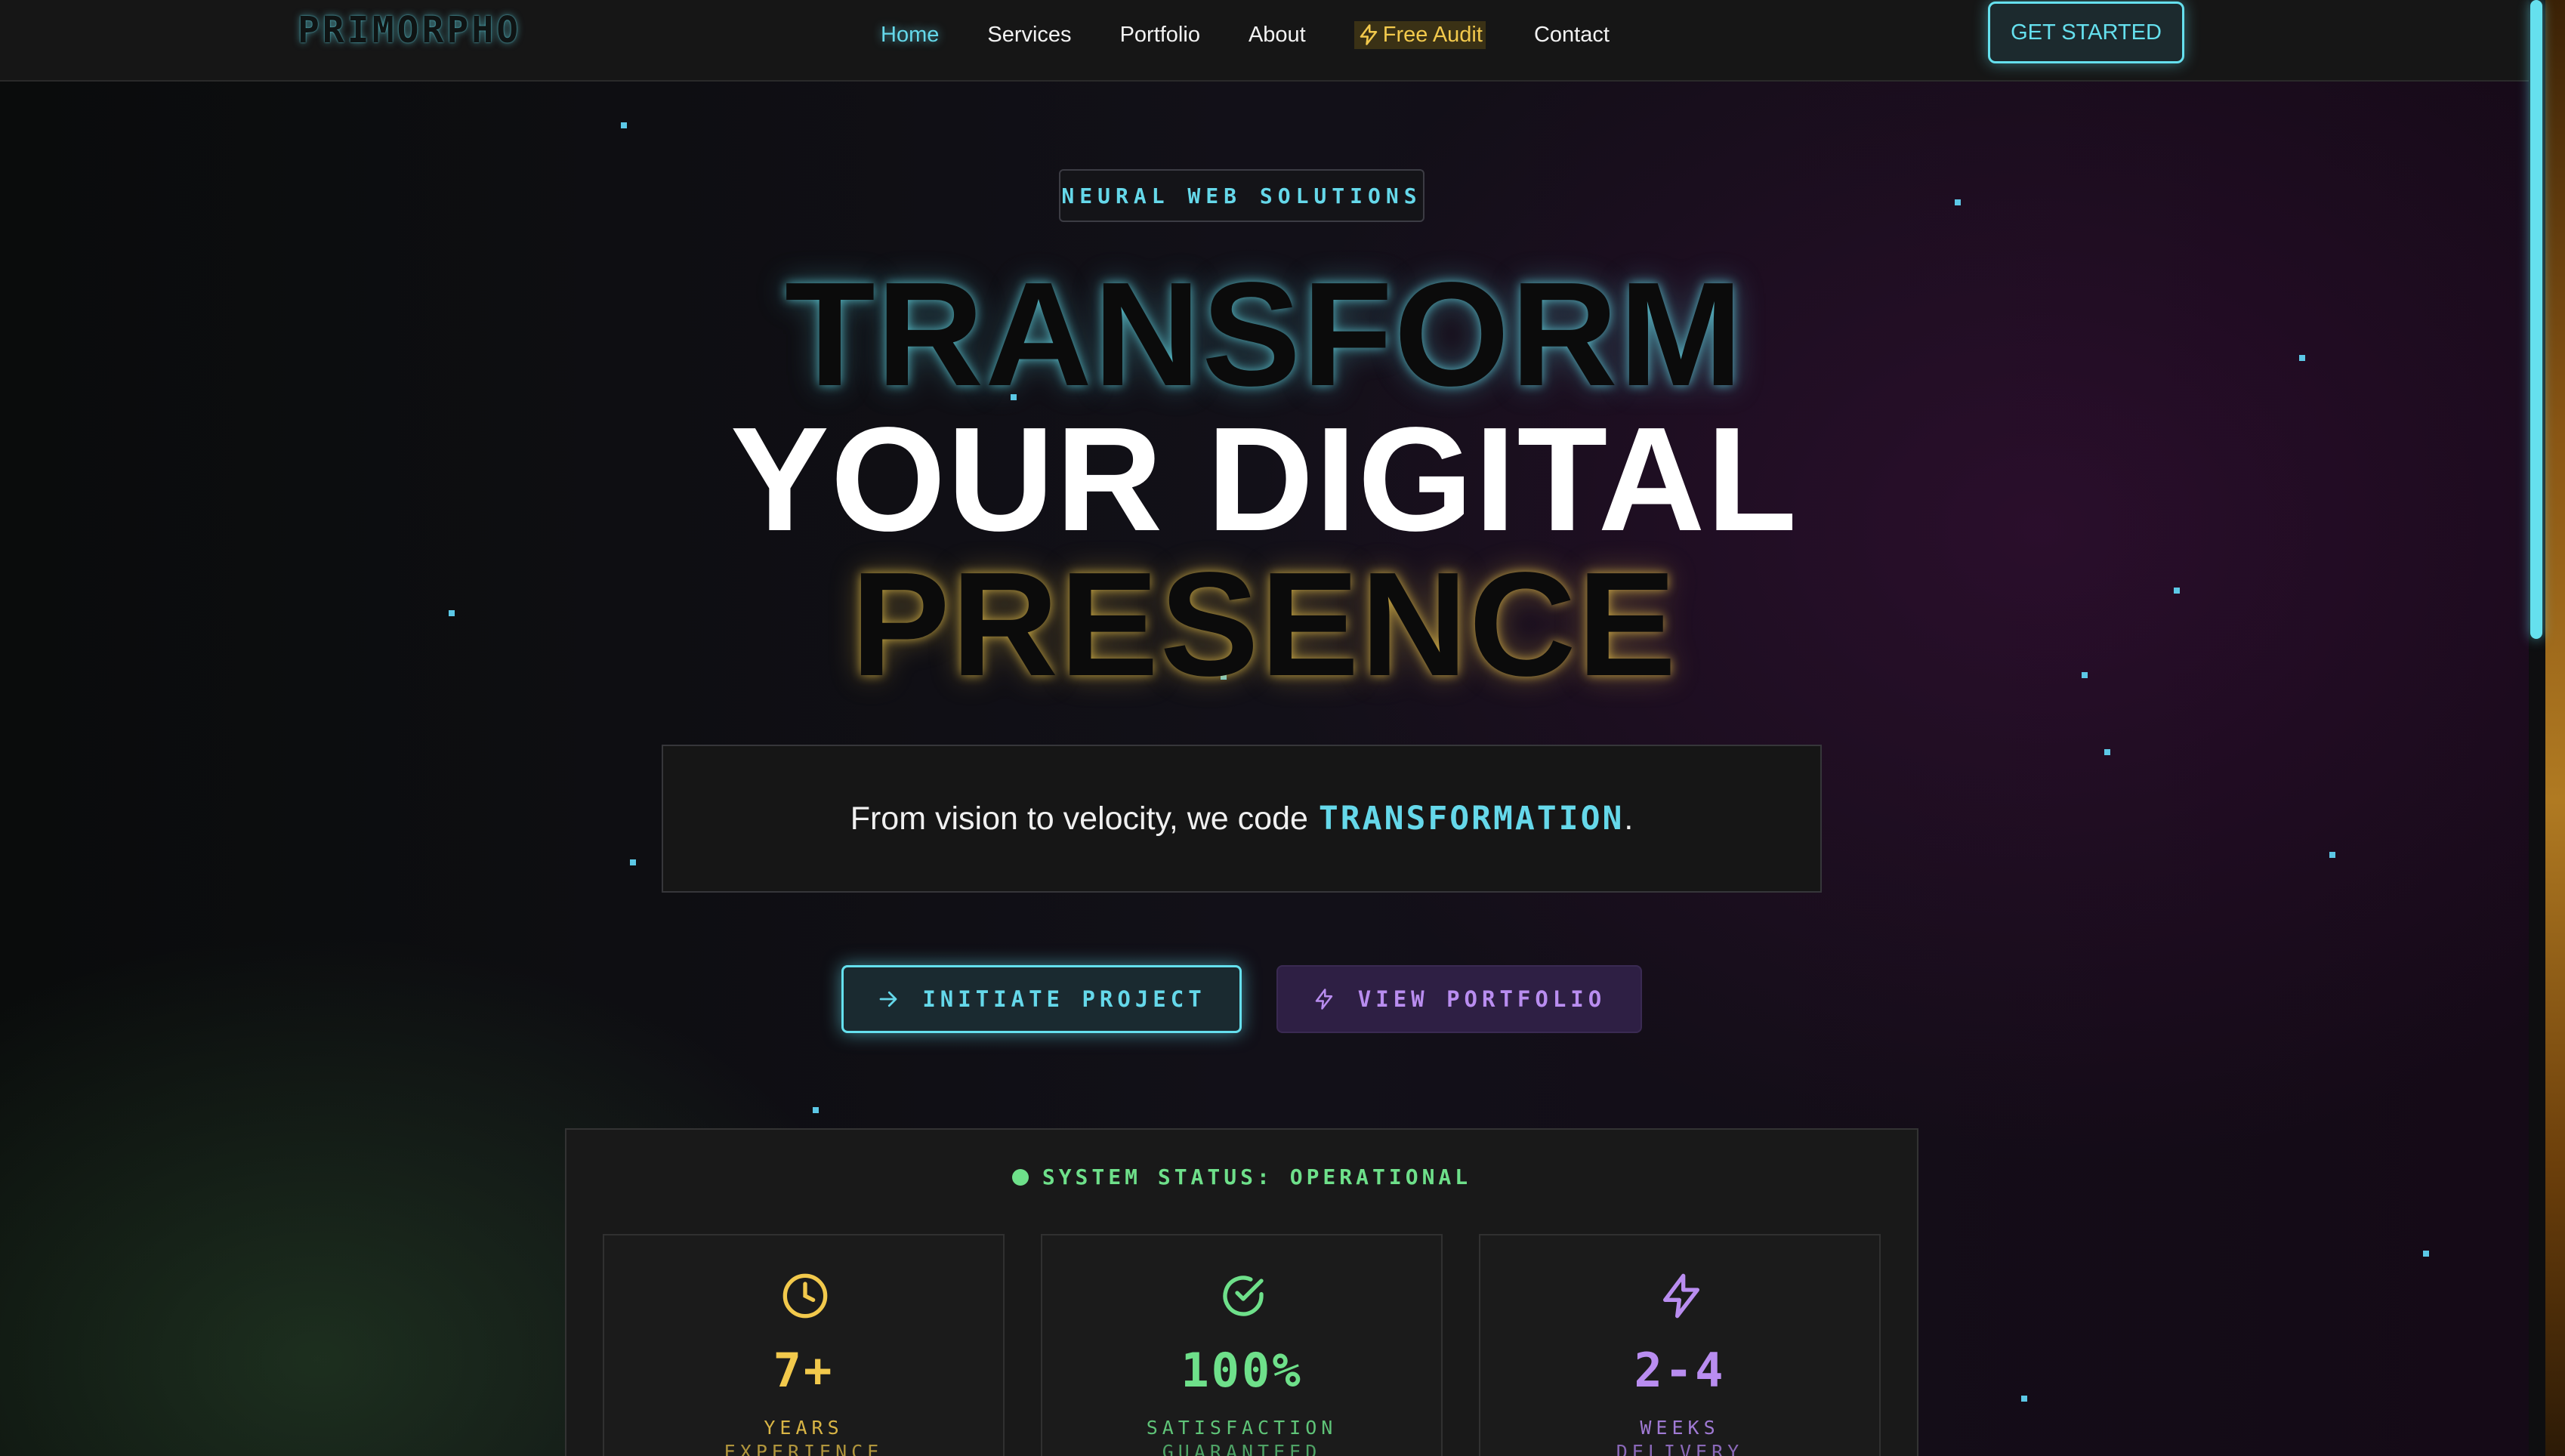 The width and height of the screenshot is (2565, 1456). I want to click on nav-link-contact: Contact, so click(1572, 35).